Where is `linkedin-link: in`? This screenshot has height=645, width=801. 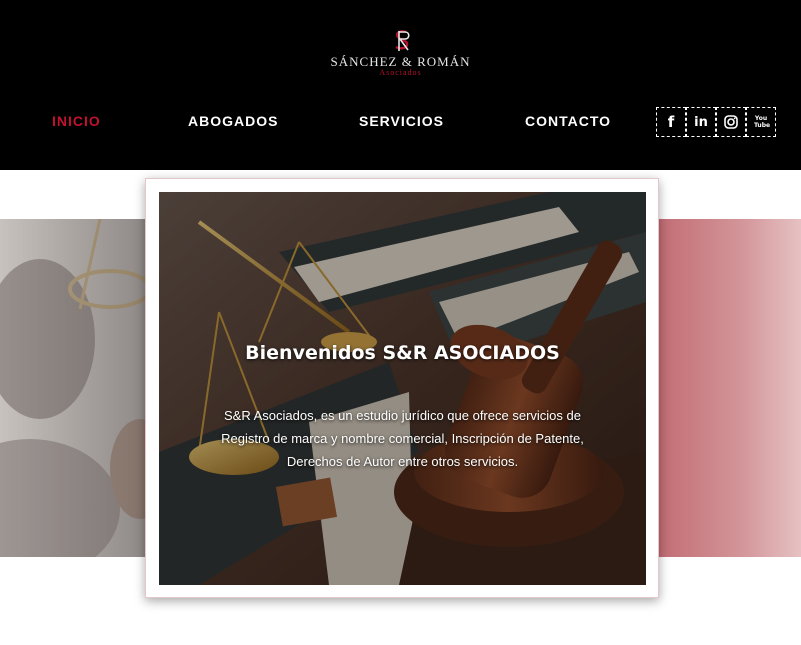
linkedin-link: in is located at coordinates (701, 122).